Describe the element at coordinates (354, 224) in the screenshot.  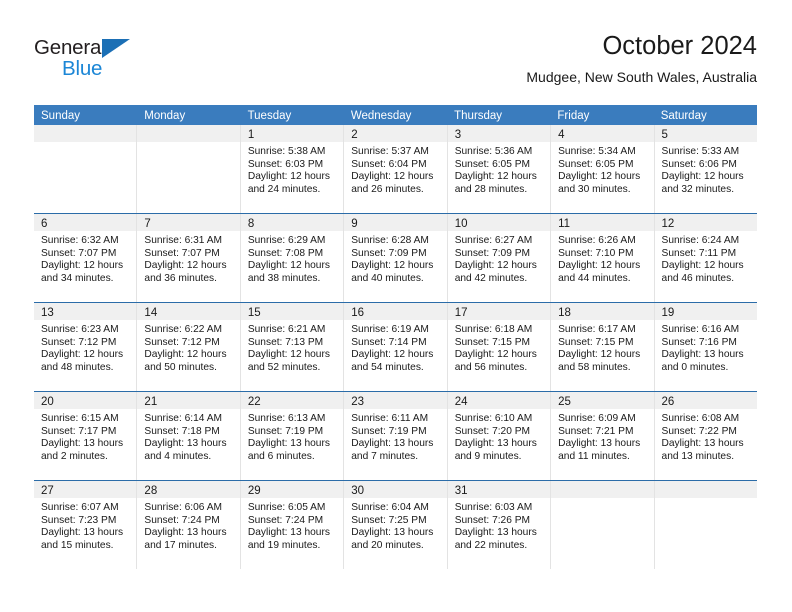
I see `day-number: 9` at that location.